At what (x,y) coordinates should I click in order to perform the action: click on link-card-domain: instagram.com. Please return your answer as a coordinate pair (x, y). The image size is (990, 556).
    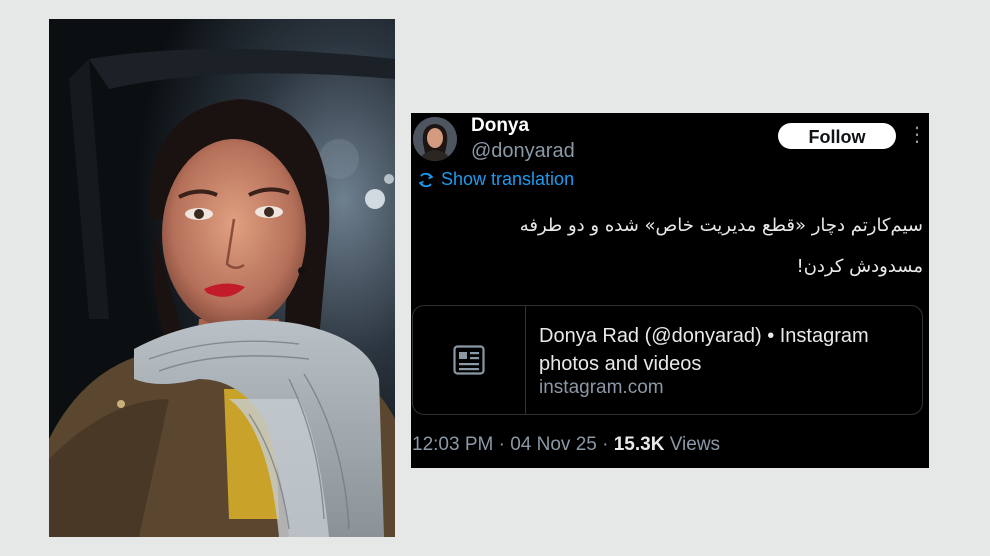
    Looking at the image, I should click on (601, 387).